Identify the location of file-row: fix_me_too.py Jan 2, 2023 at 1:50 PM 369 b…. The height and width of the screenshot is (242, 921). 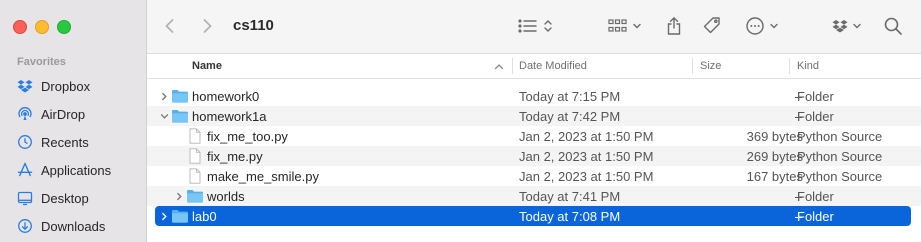
(534, 136).